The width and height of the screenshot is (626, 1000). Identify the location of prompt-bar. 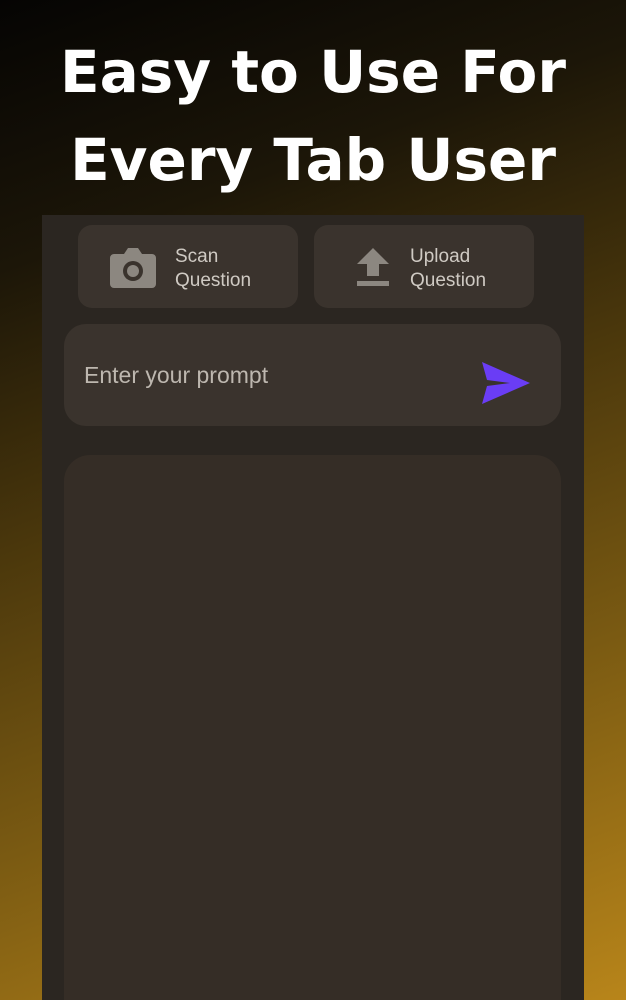
(312, 375).